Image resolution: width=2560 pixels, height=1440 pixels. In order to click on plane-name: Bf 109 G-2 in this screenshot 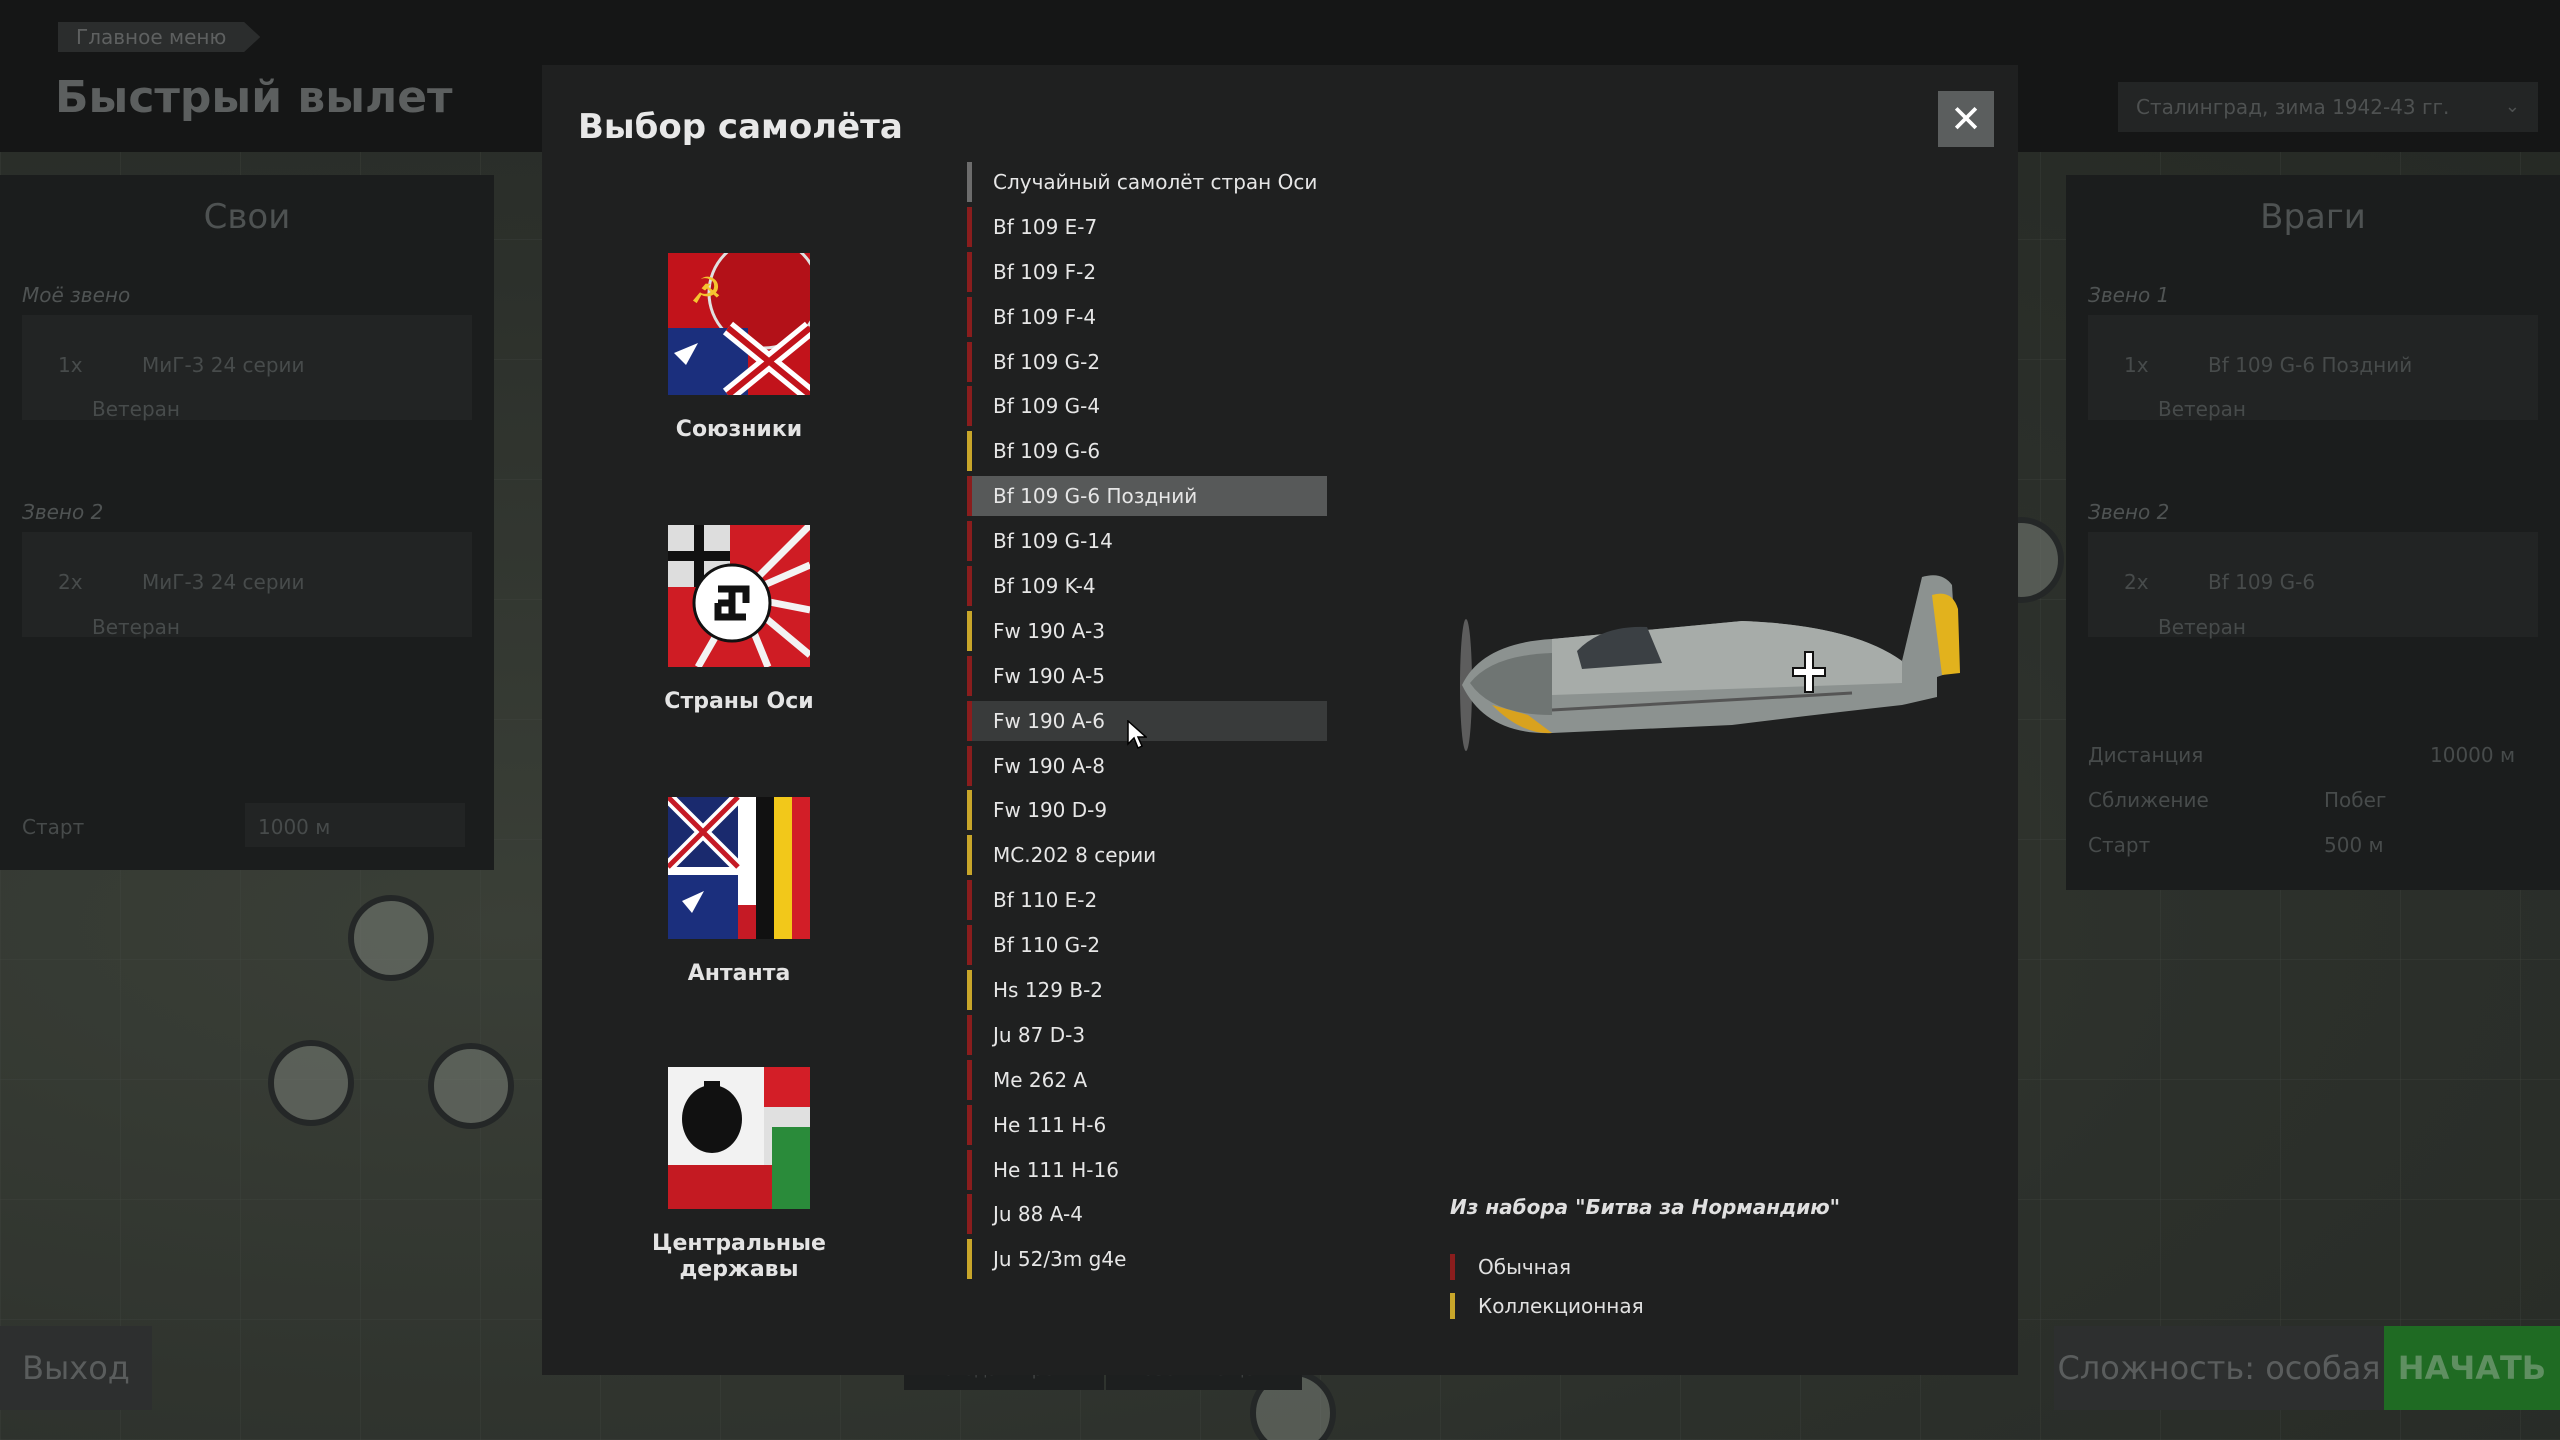, I will do `click(1047, 361)`.